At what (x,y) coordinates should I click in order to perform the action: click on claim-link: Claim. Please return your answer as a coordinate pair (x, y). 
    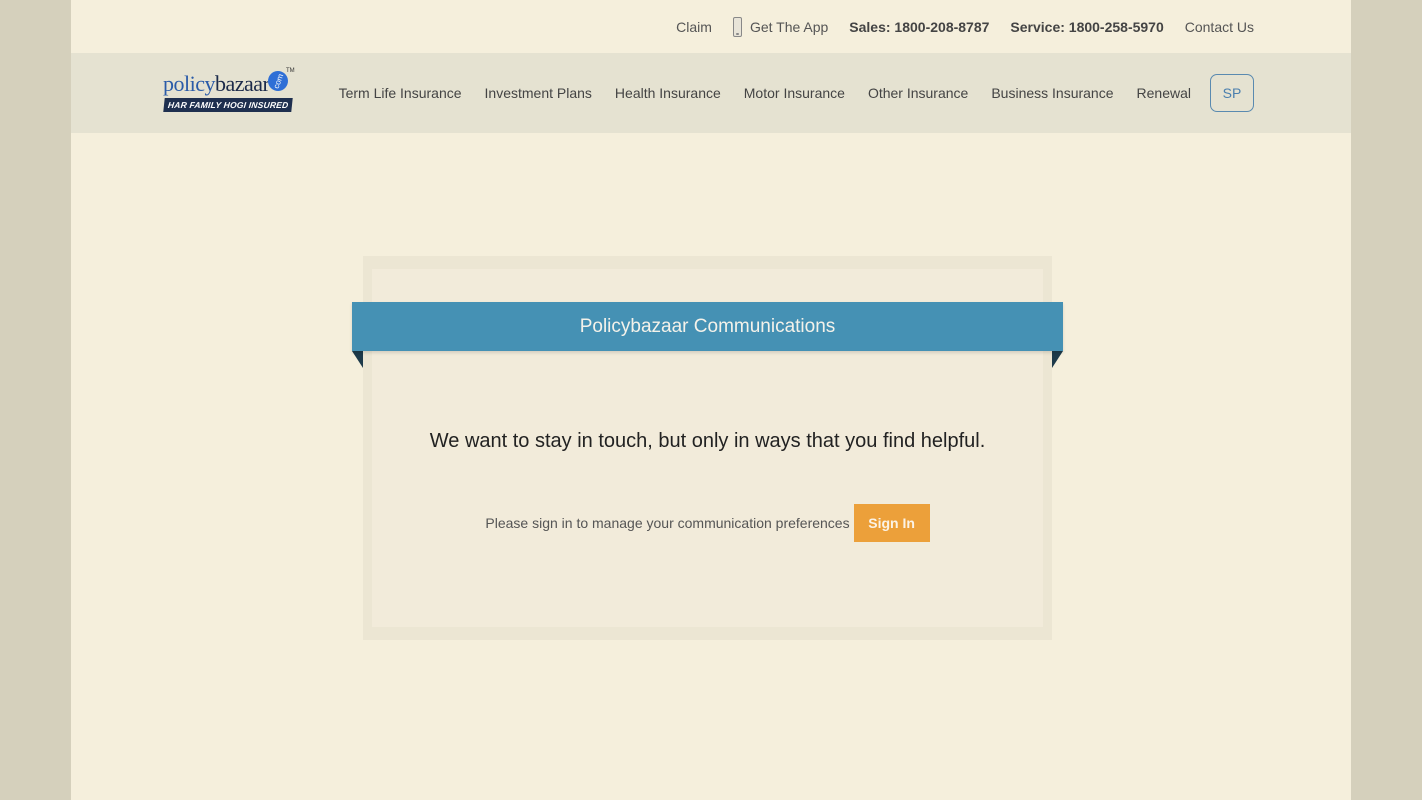
    Looking at the image, I should click on (694, 27).